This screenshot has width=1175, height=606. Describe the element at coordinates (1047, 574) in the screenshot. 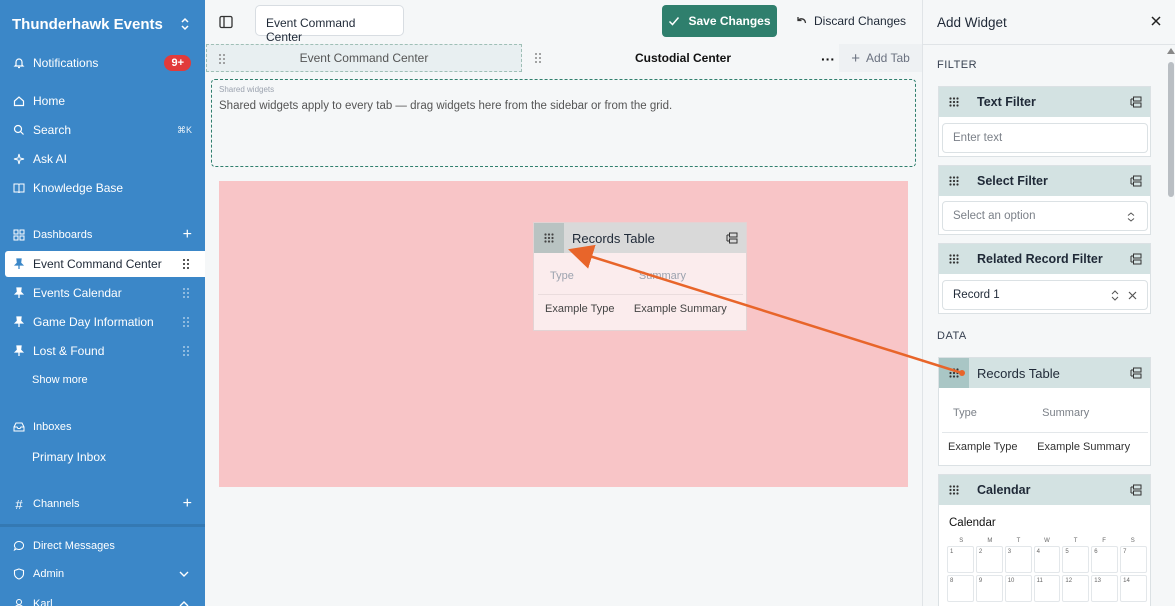

I see `calendar-days: 1 2 3 4 5 6 7 8 9 10 11 12 13 14` at that location.